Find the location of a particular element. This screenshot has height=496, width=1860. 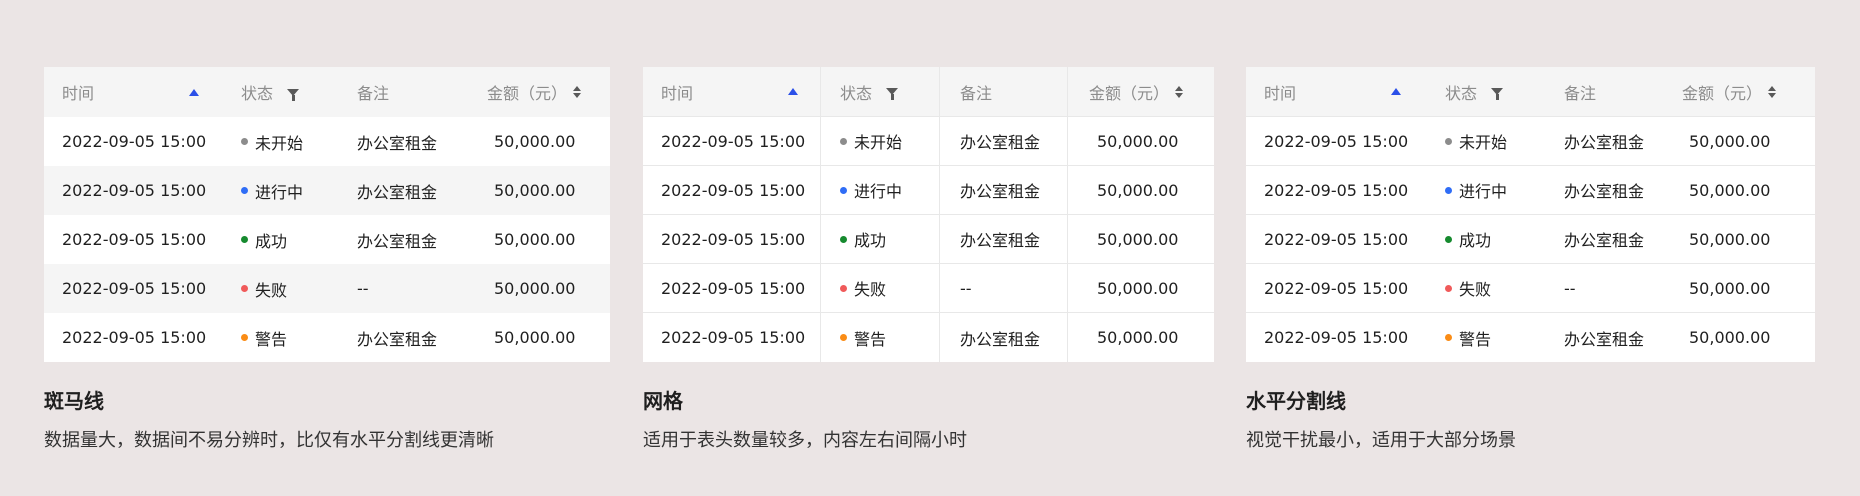

section-description: 适用于表头数量较多，内容左右间隔小时 is located at coordinates (805, 440).